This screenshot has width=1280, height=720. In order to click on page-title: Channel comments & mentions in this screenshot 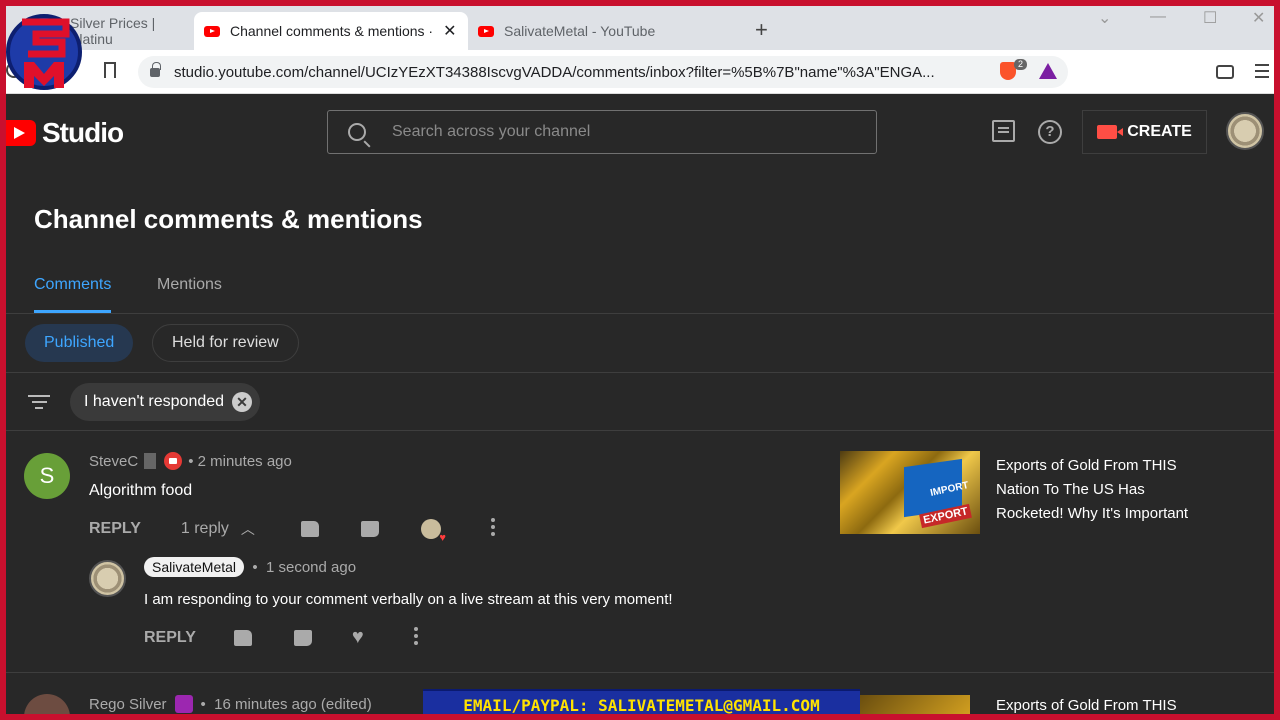, I will do `click(228, 219)`.